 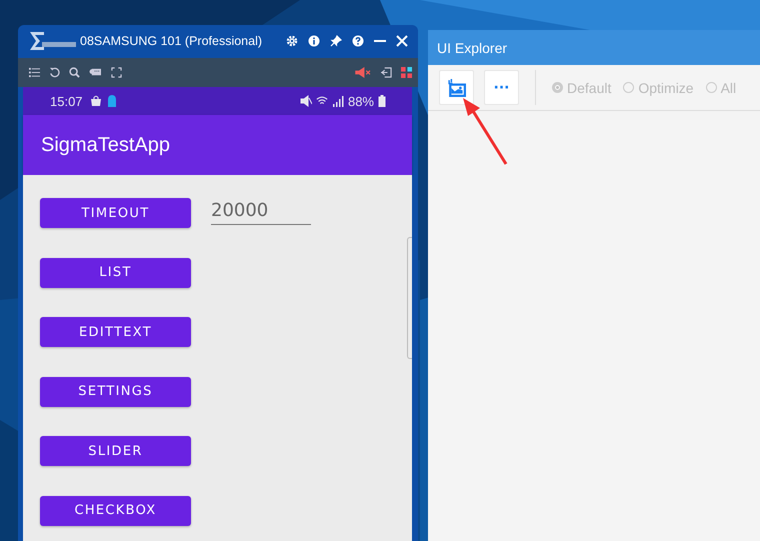 I want to click on app-button: LIST, so click(x=115, y=273).